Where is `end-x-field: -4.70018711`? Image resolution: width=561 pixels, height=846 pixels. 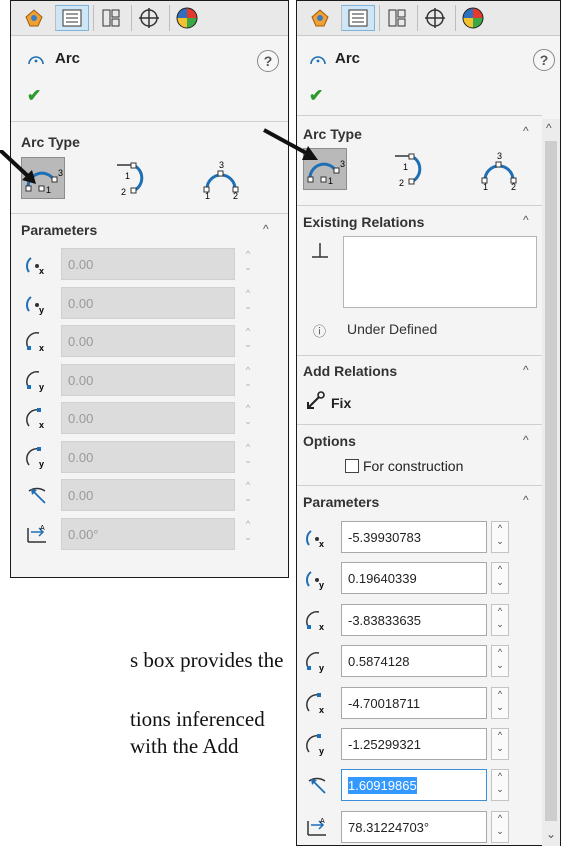
end-x-field: -4.70018711 is located at coordinates (414, 703).